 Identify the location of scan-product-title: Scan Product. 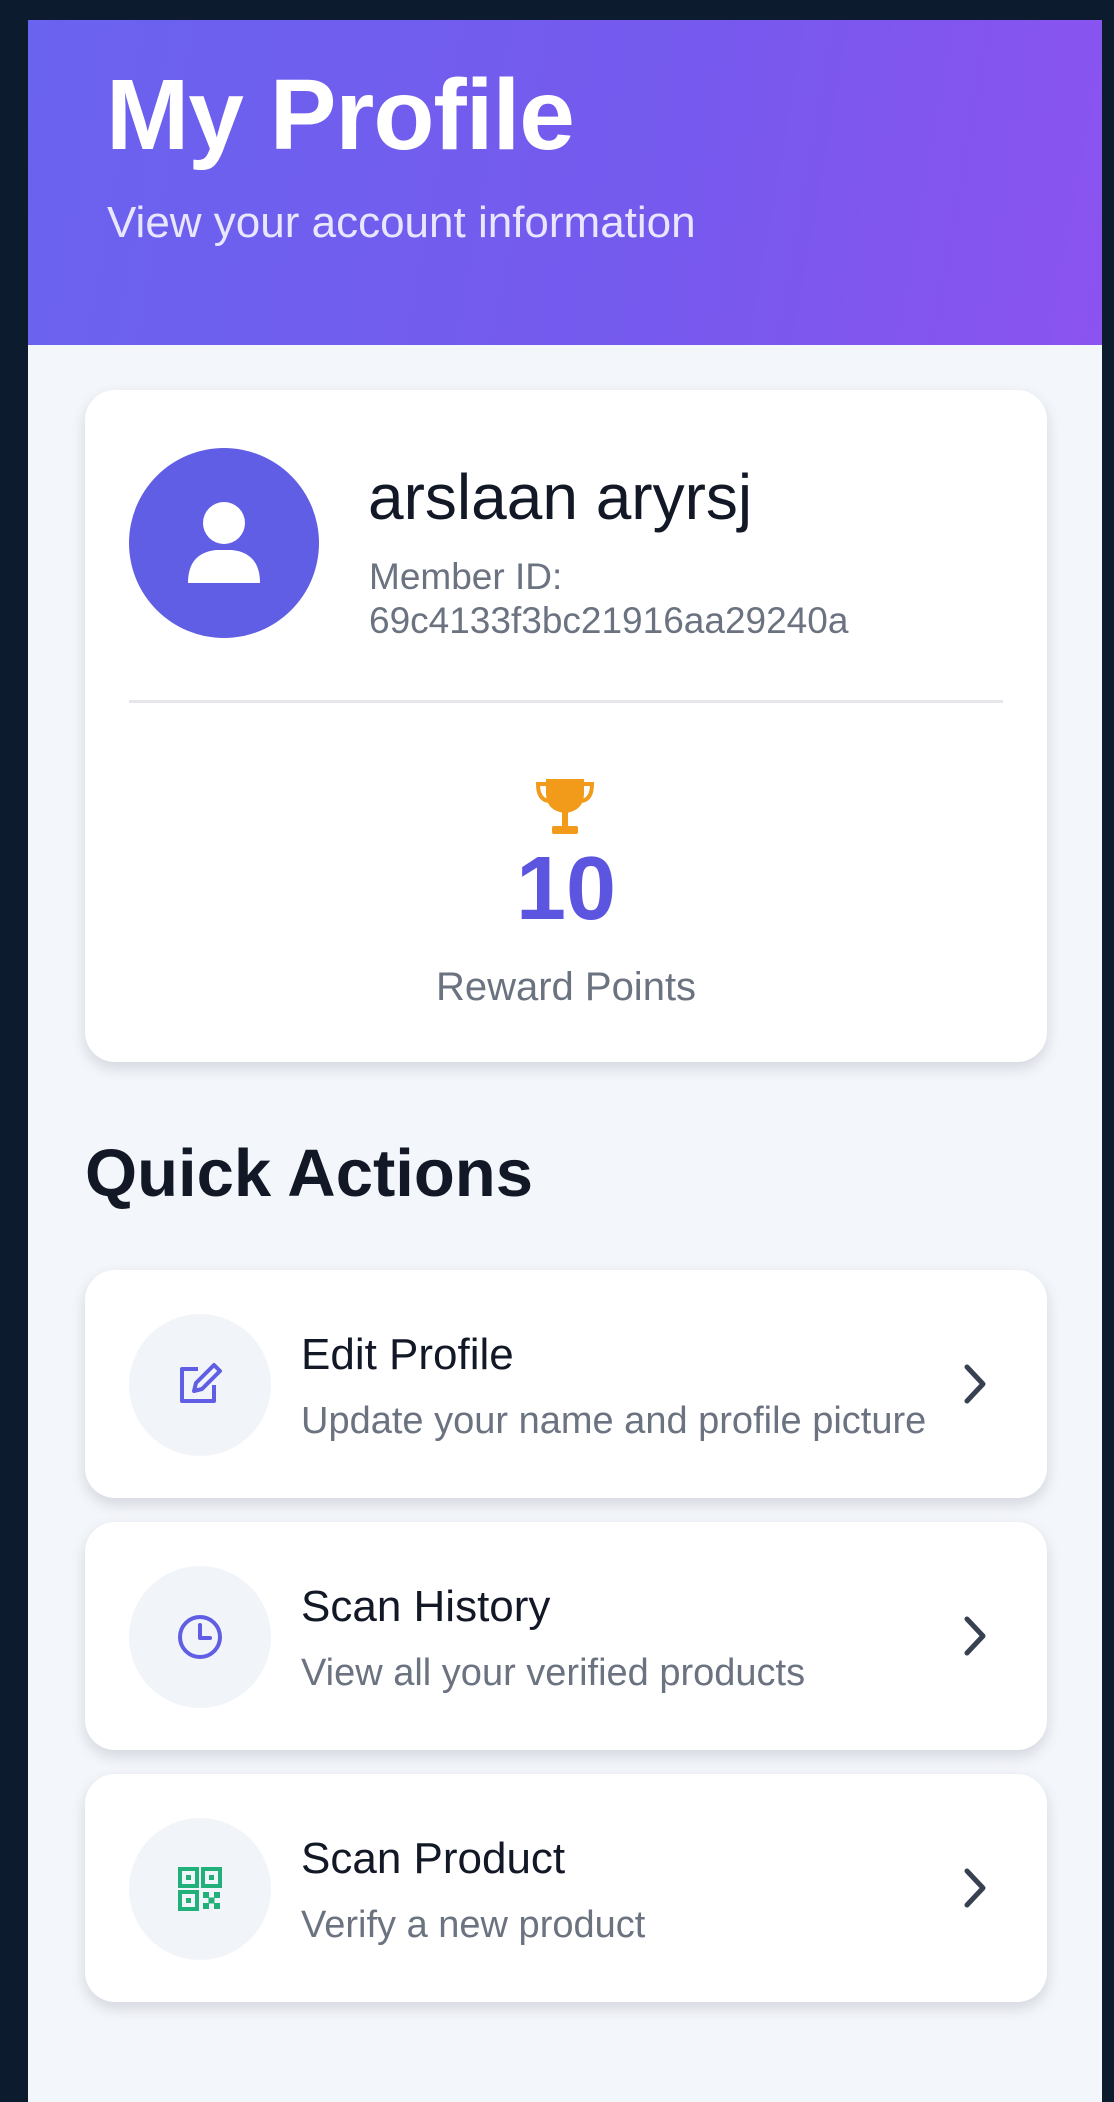
(433, 1858).